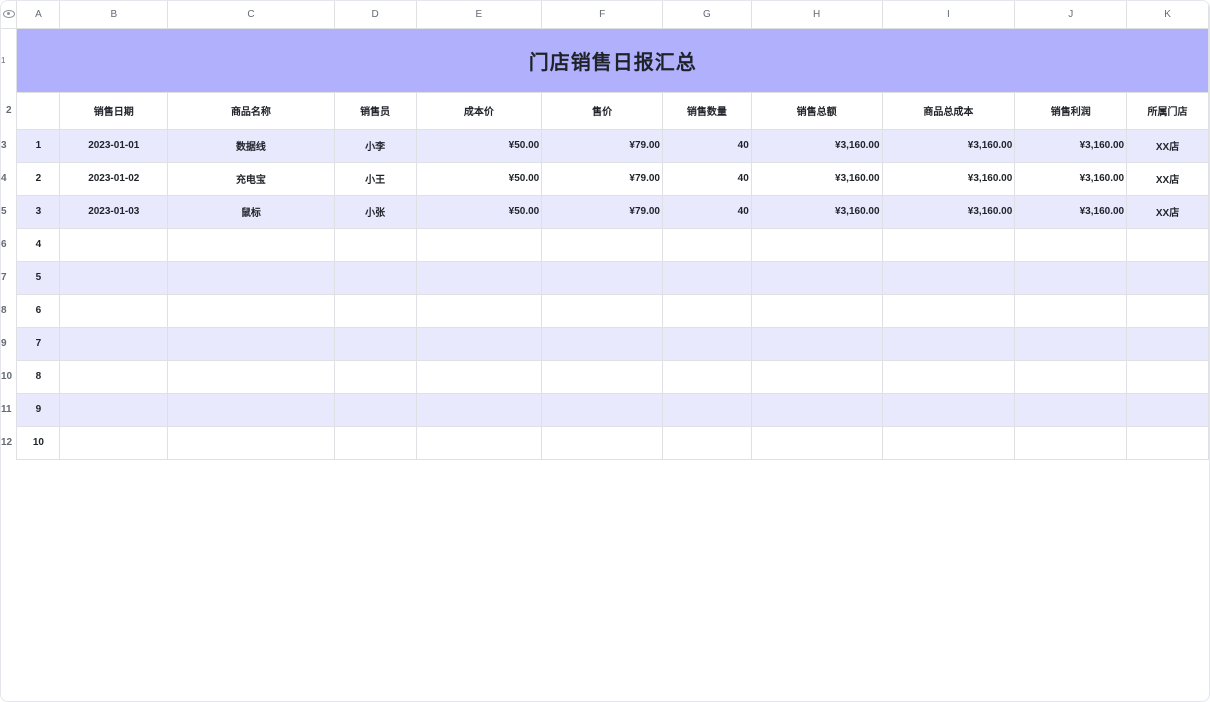 This screenshot has width=1210, height=702. What do you see at coordinates (38, 146) in the screenshot?
I see `cell-no: 1` at bounding box center [38, 146].